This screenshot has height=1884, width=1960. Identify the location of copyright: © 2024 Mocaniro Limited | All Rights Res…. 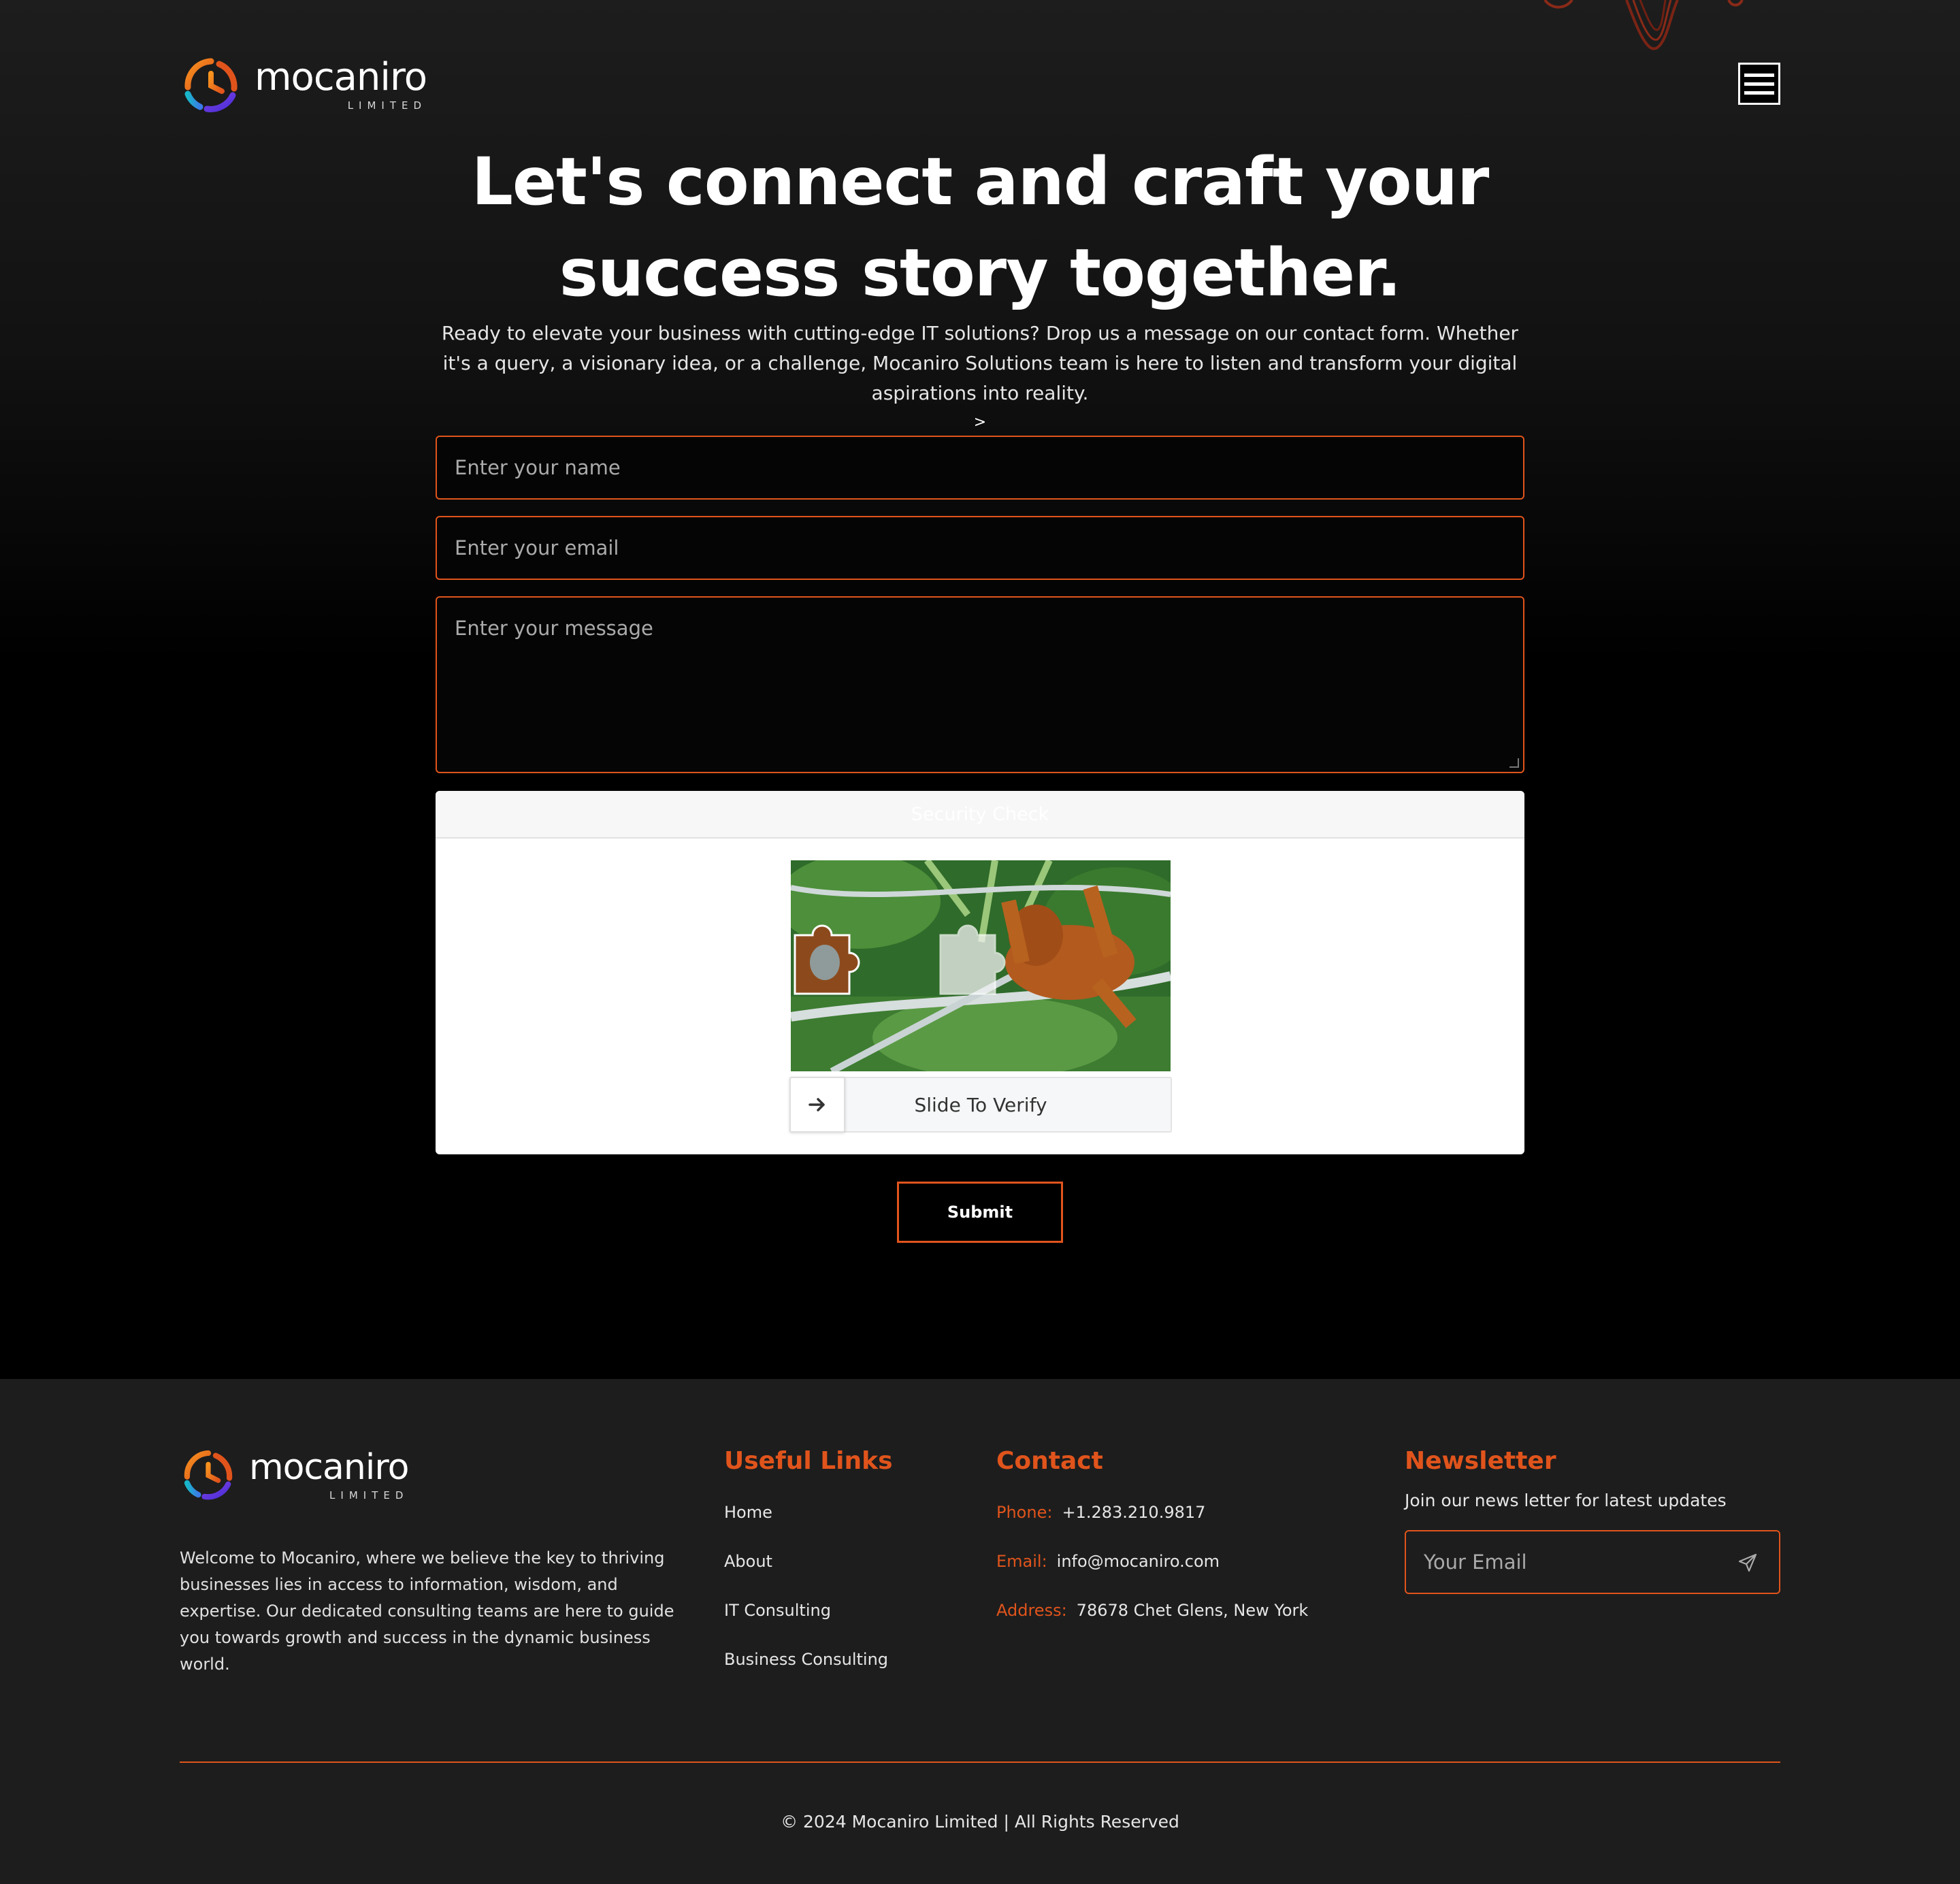
(980, 1822).